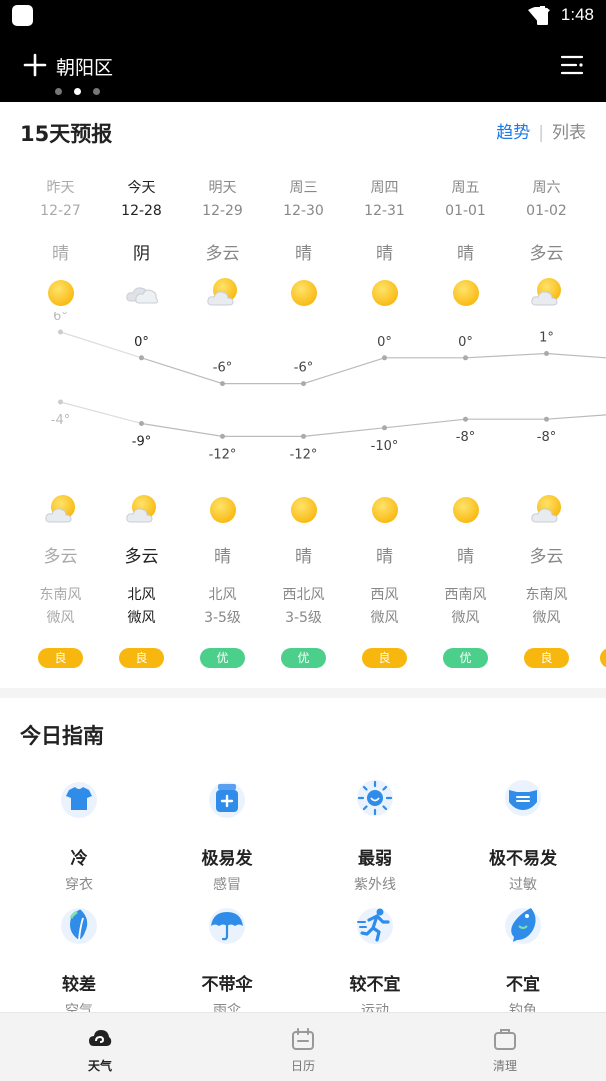 The image size is (606, 1081). I want to click on date-label: 12-28, so click(141, 211).